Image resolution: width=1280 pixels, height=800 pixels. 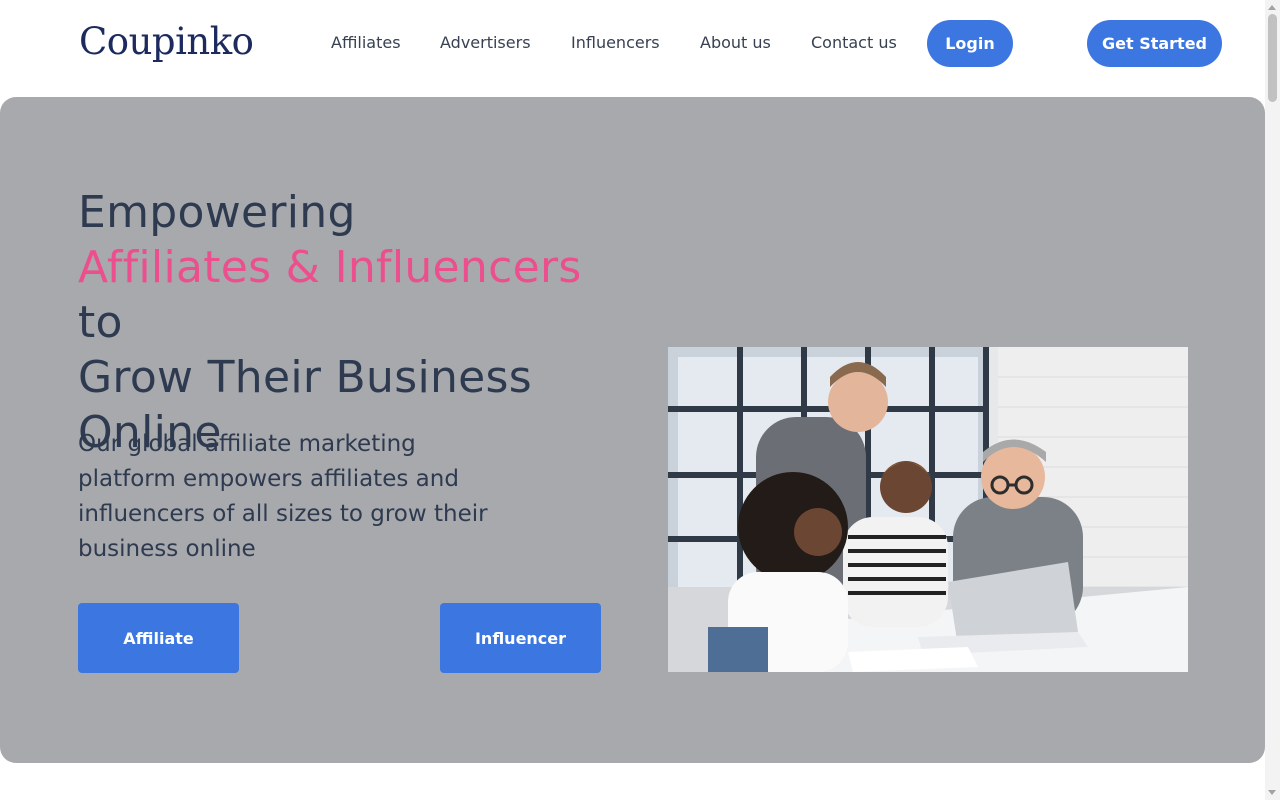 What do you see at coordinates (1272, 7) in the screenshot?
I see `scroll-up-icon` at bounding box center [1272, 7].